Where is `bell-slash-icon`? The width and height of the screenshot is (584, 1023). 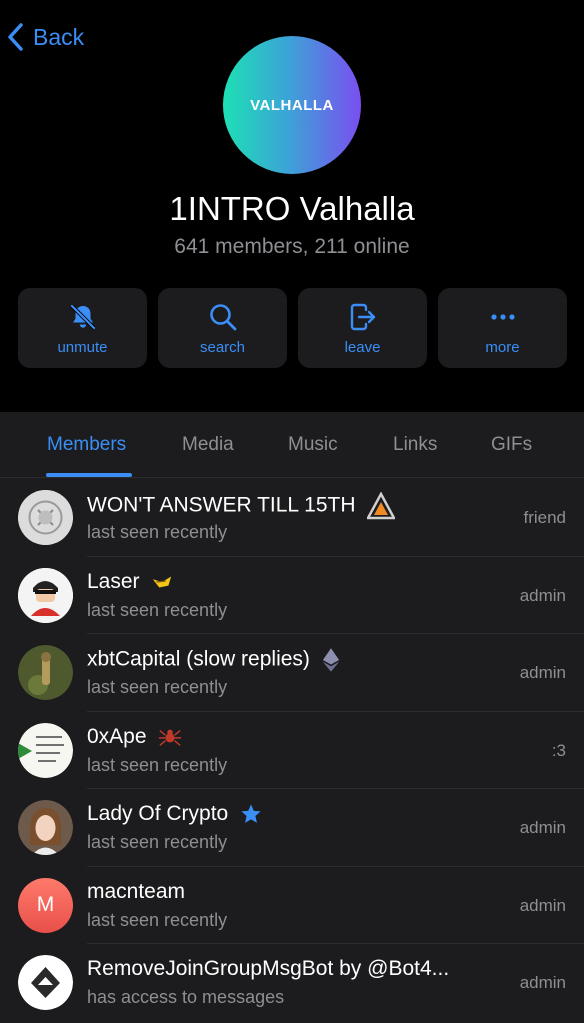 bell-slash-icon is located at coordinates (82, 316).